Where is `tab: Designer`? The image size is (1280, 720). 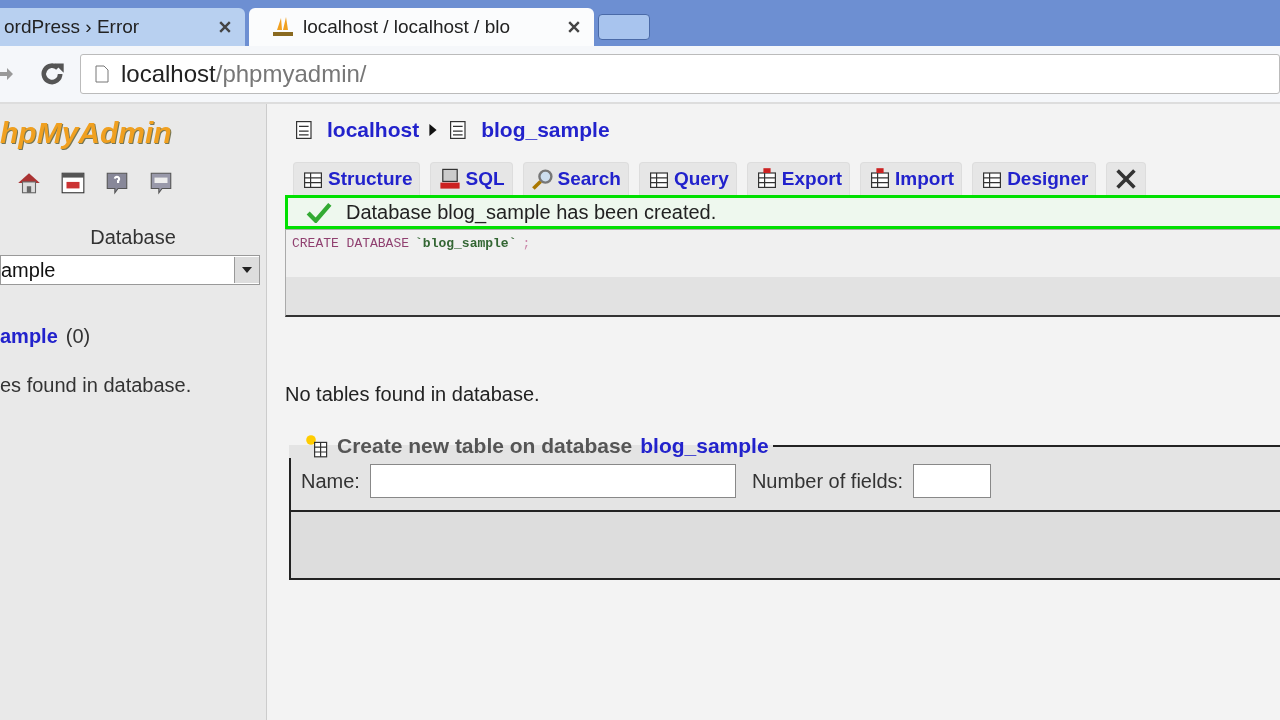
tab: Designer is located at coordinates (1034, 178).